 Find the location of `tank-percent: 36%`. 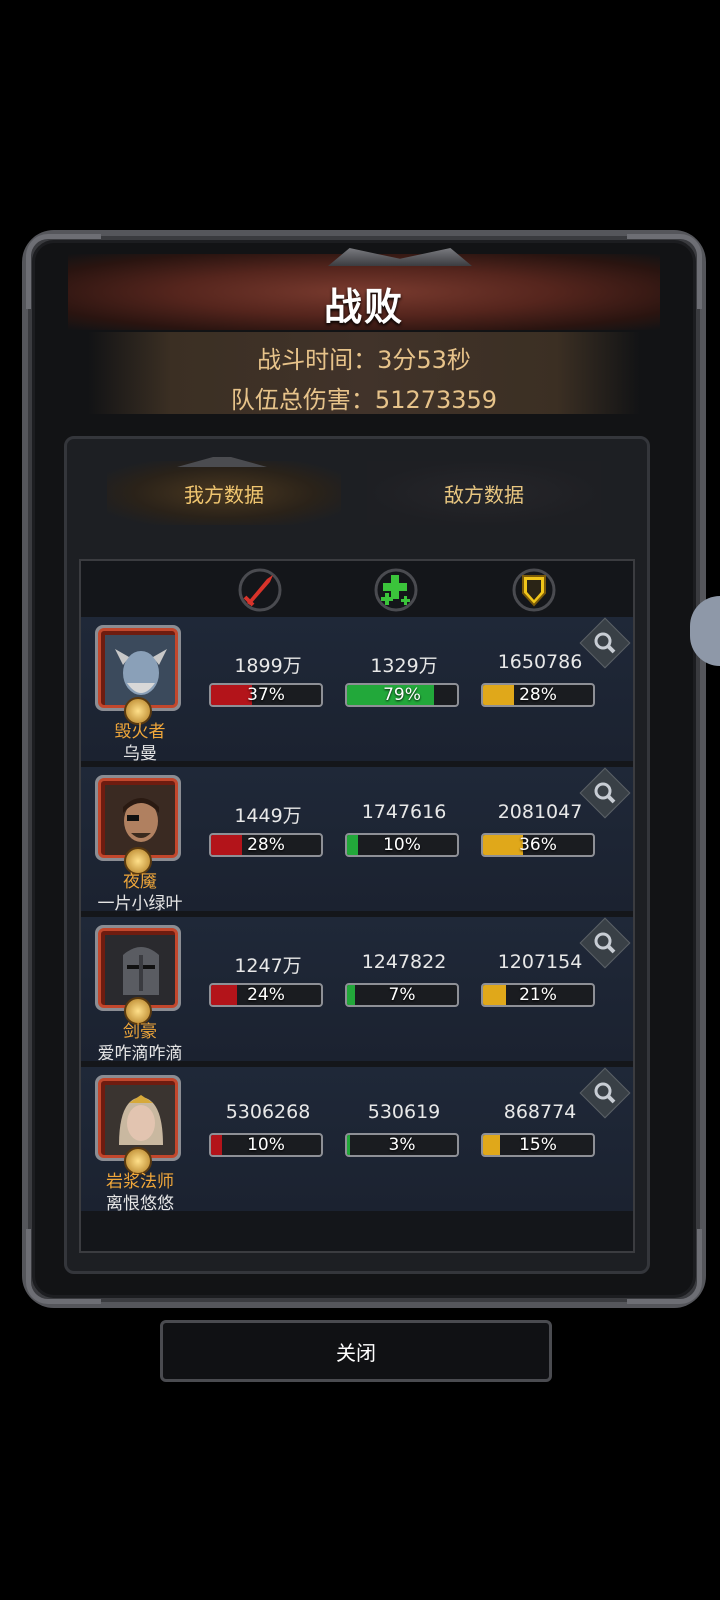

tank-percent: 36% is located at coordinates (538, 845).